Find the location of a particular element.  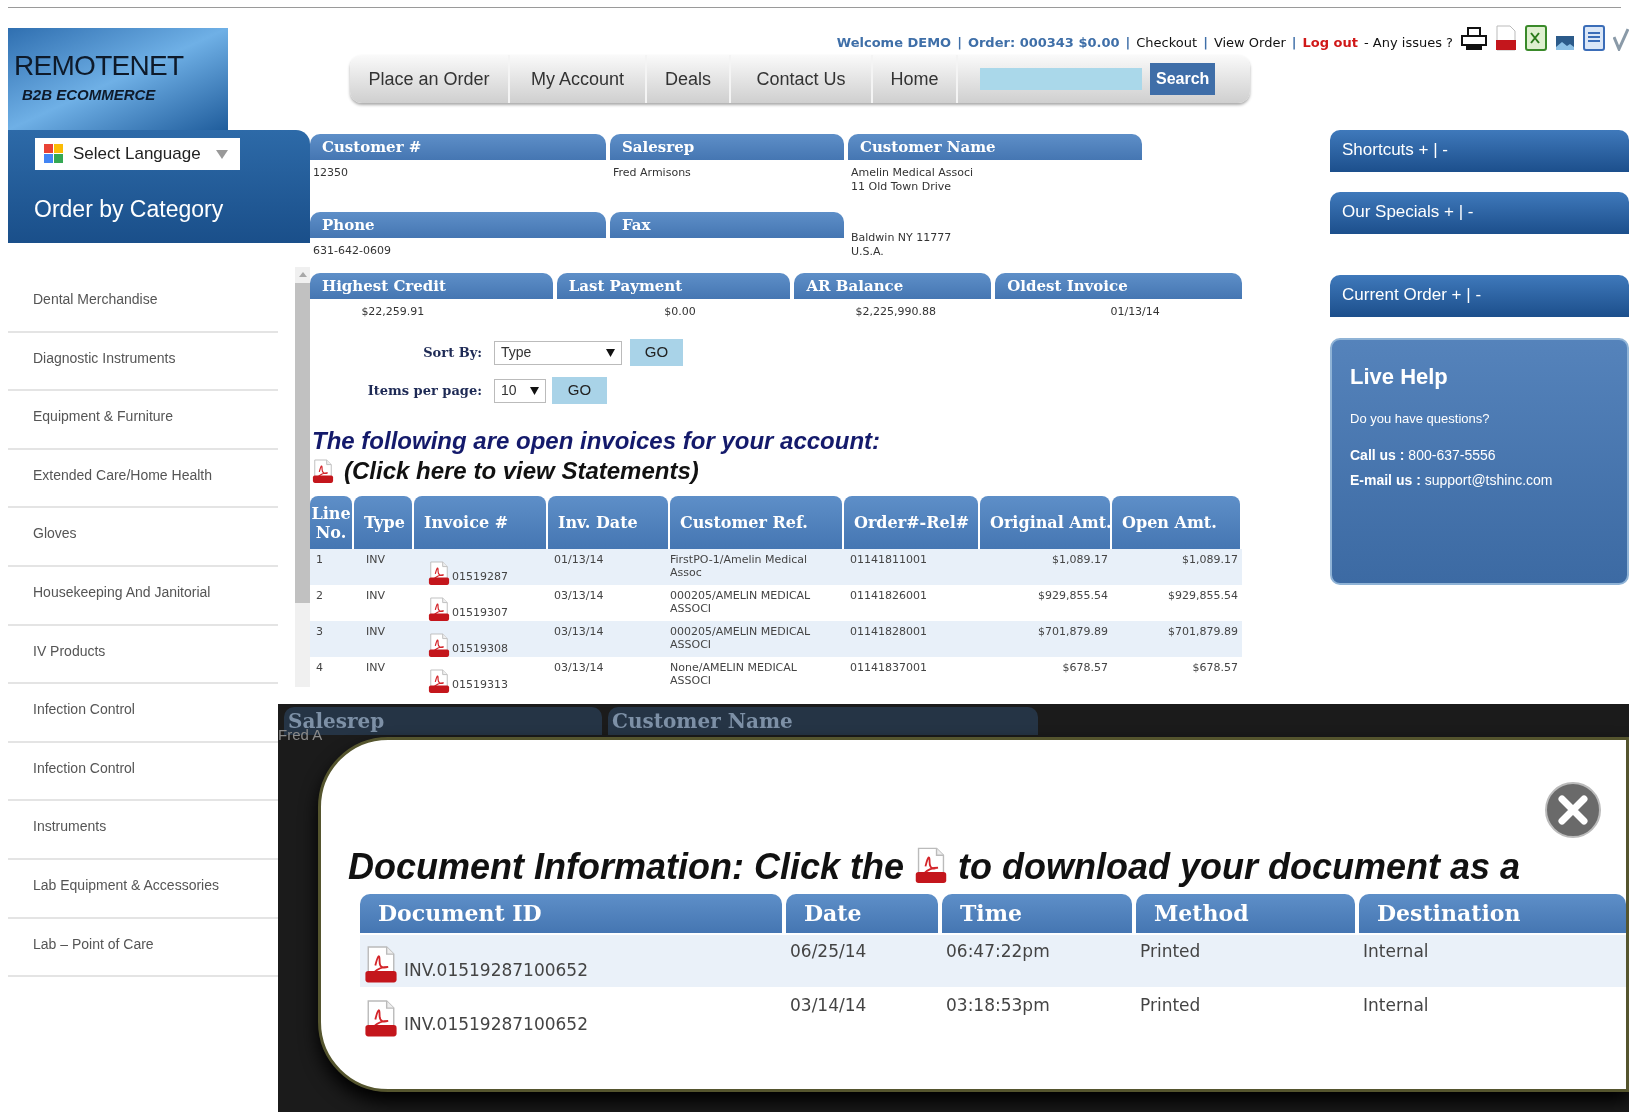

column-header: Type is located at coordinates (383, 522).